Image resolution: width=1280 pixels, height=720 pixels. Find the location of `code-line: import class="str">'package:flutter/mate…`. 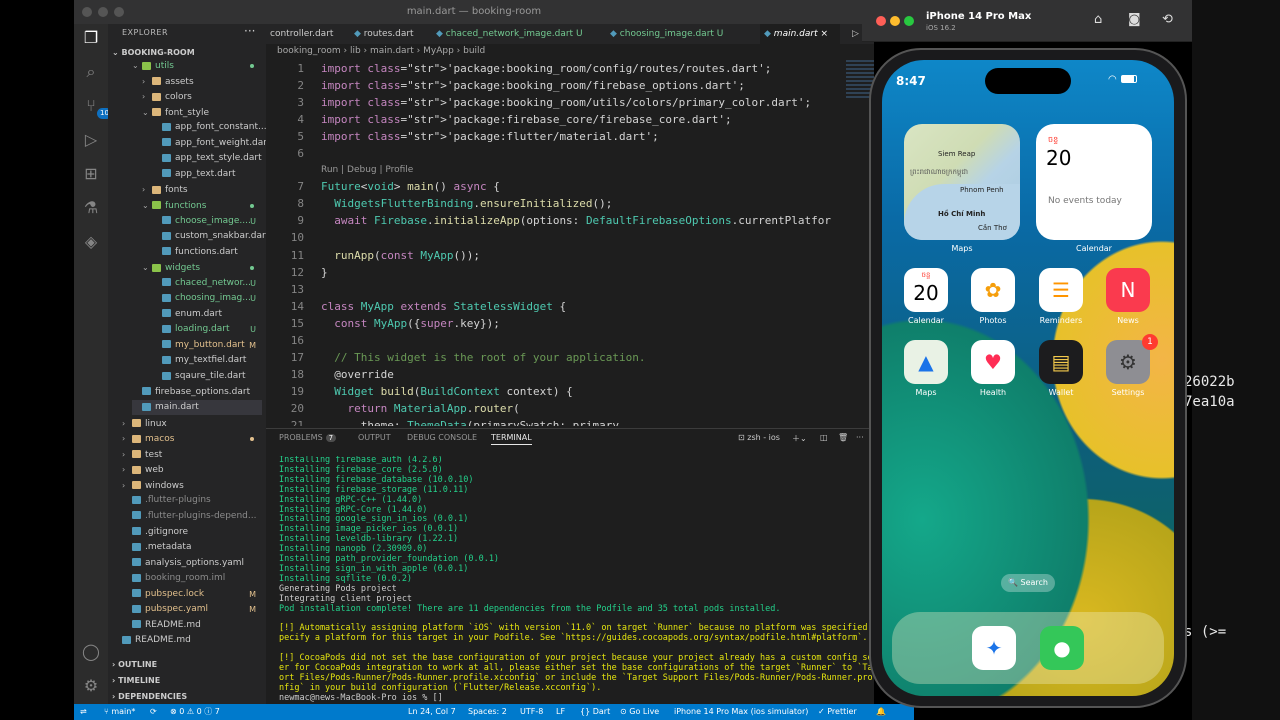

code-line: import class="str">'package:flutter/mate… is located at coordinates (490, 136).